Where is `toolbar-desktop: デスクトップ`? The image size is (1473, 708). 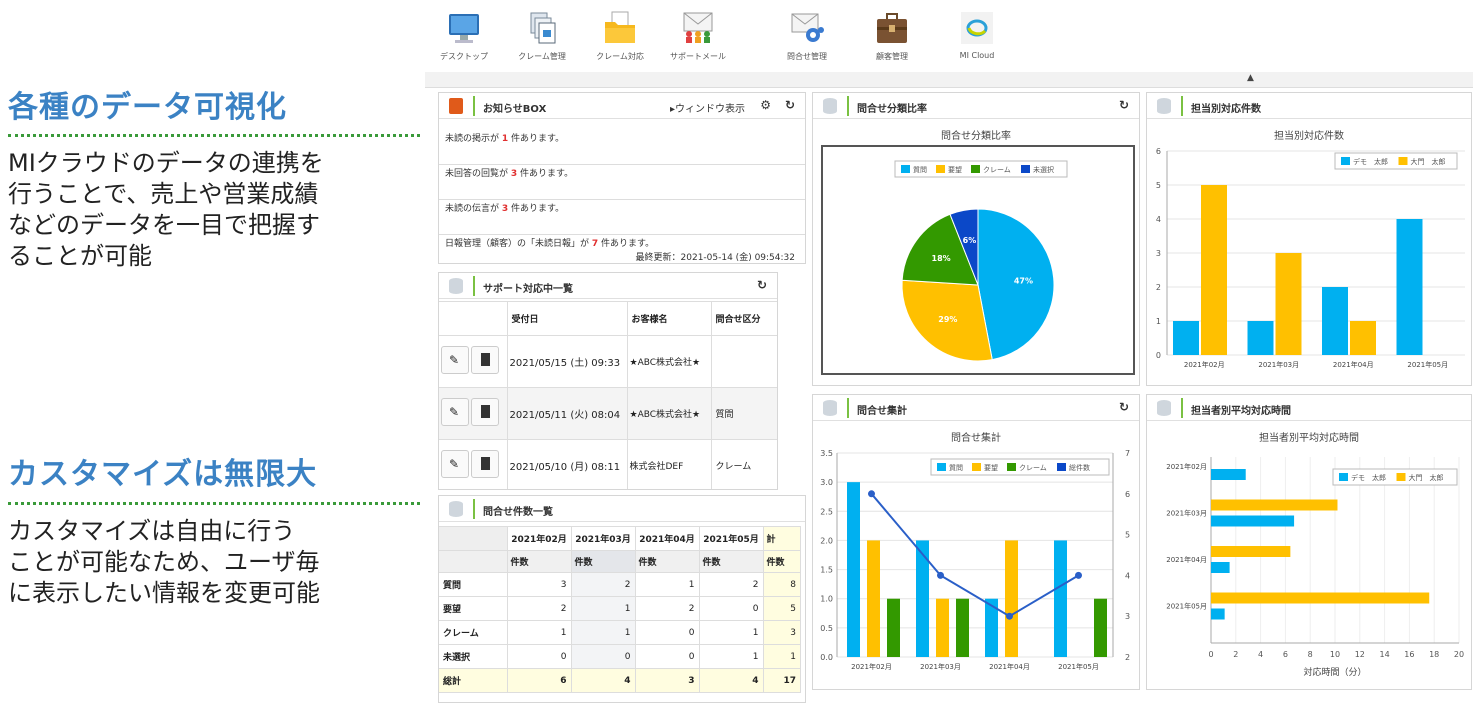
toolbar-desktop: デスクトップ is located at coordinates (464, 36).